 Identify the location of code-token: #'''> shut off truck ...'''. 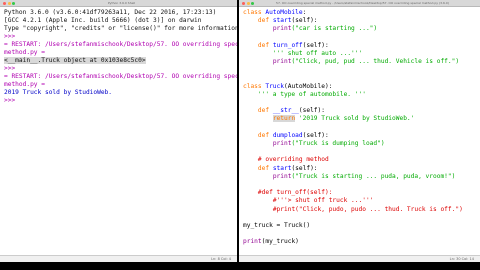
(323, 201).